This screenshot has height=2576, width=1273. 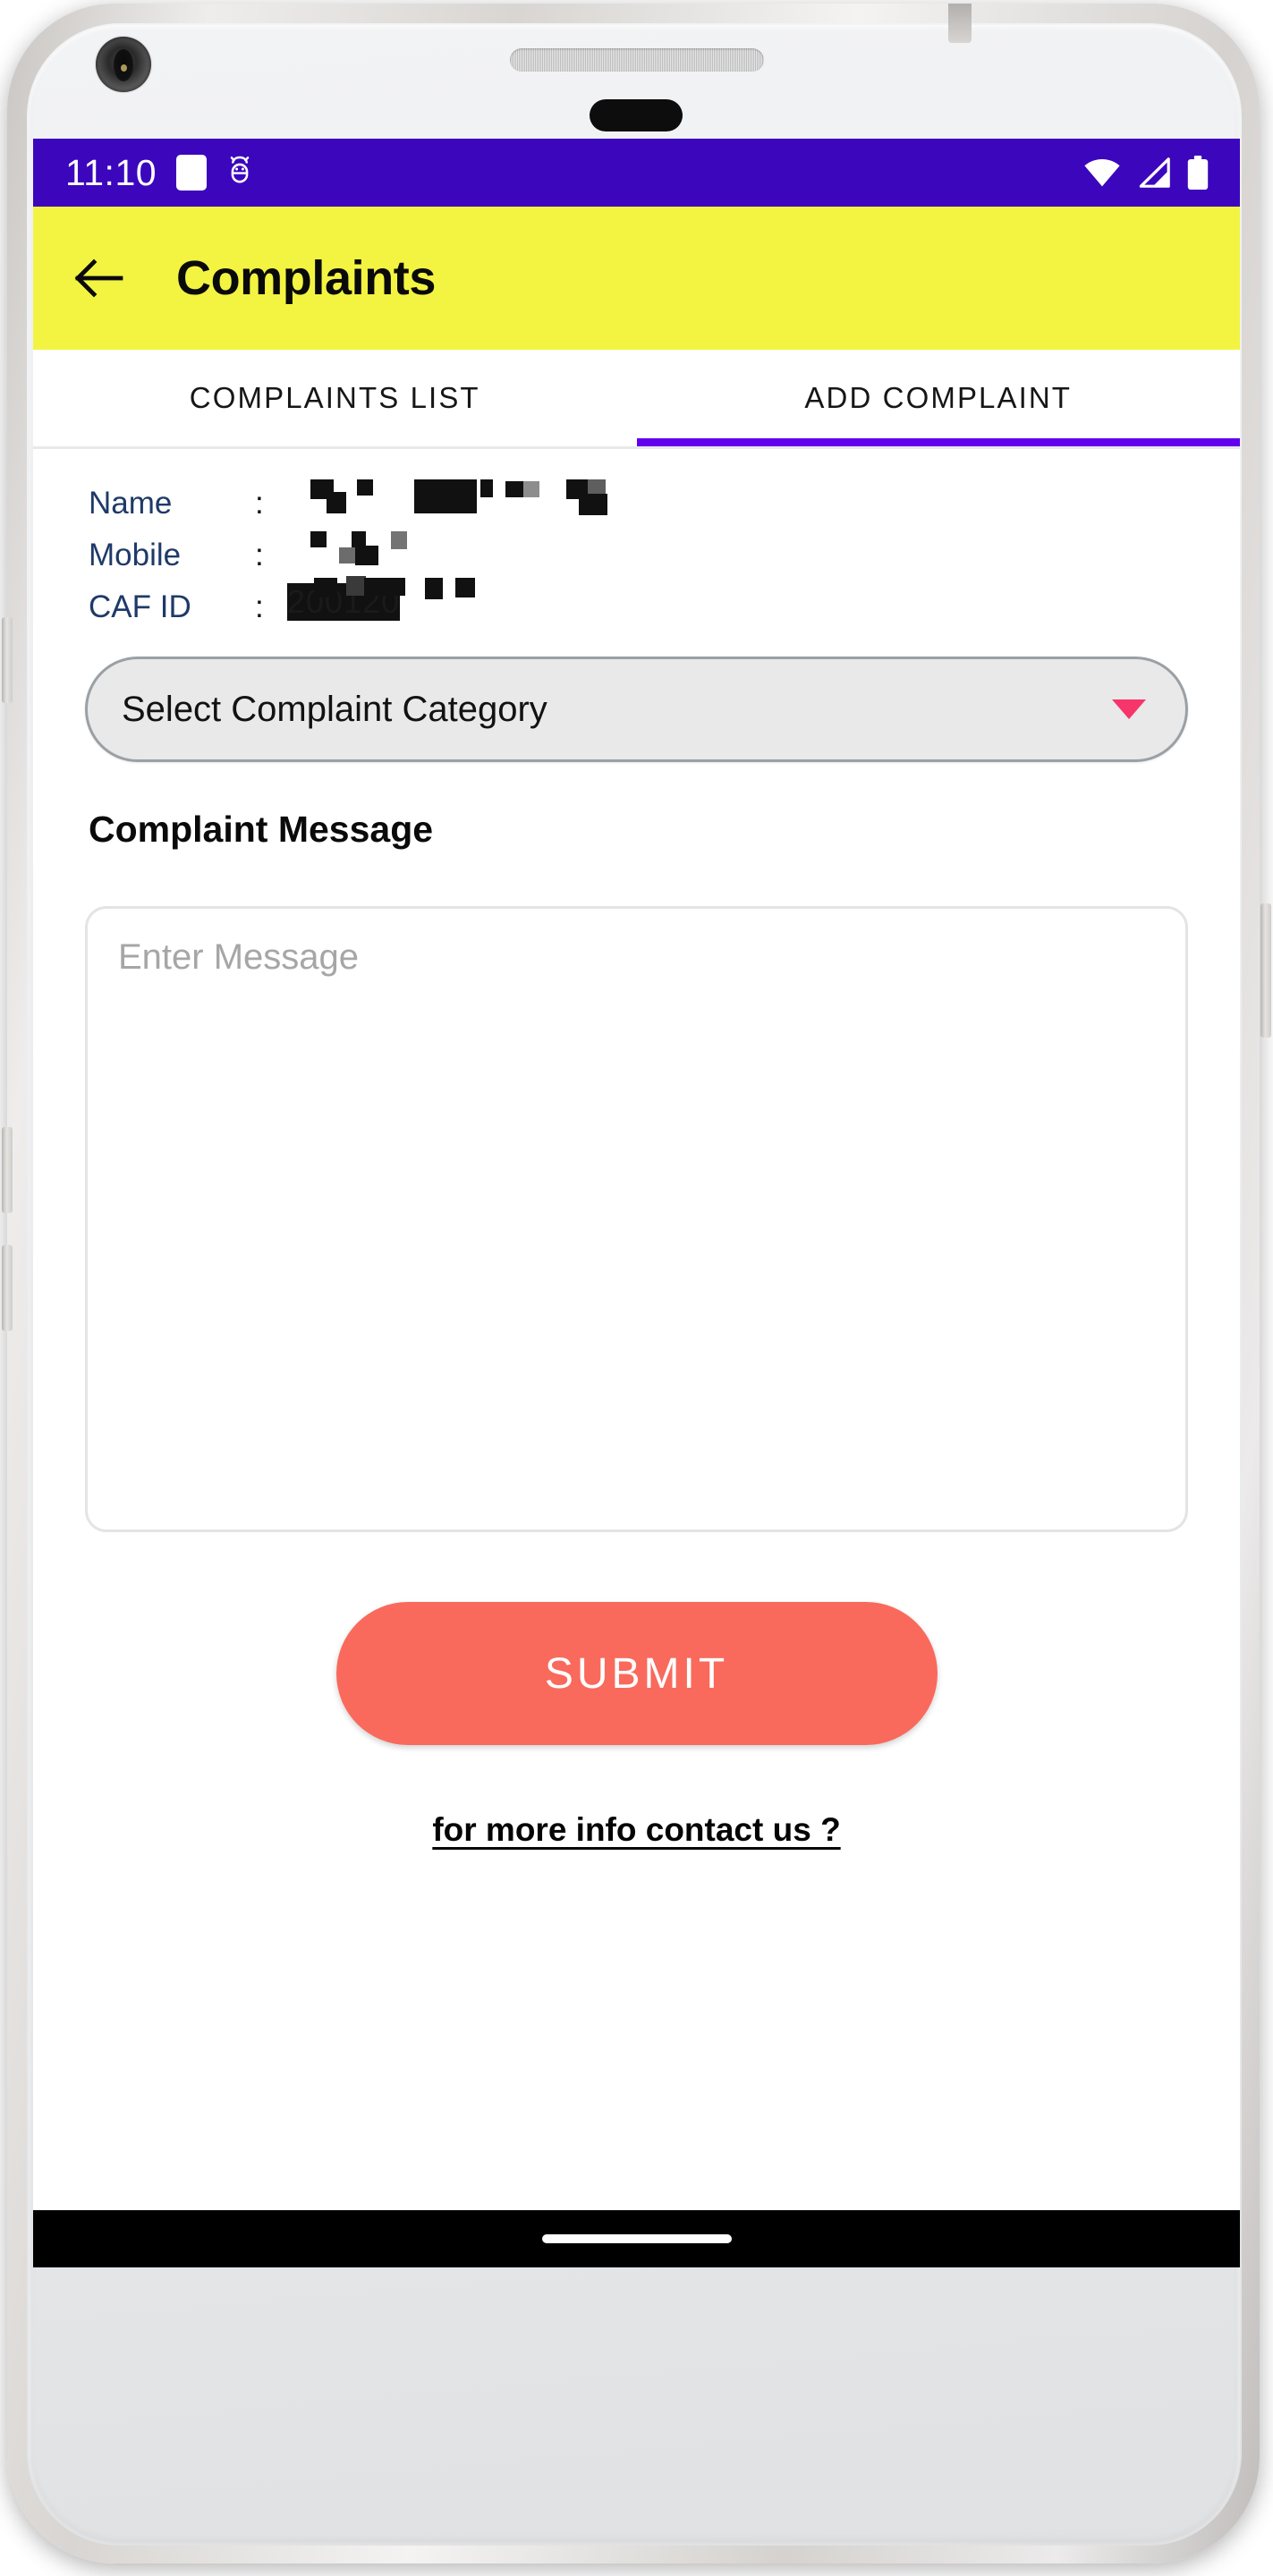 What do you see at coordinates (475, 496) in the screenshot?
I see `user-info-value-name-redacted` at bounding box center [475, 496].